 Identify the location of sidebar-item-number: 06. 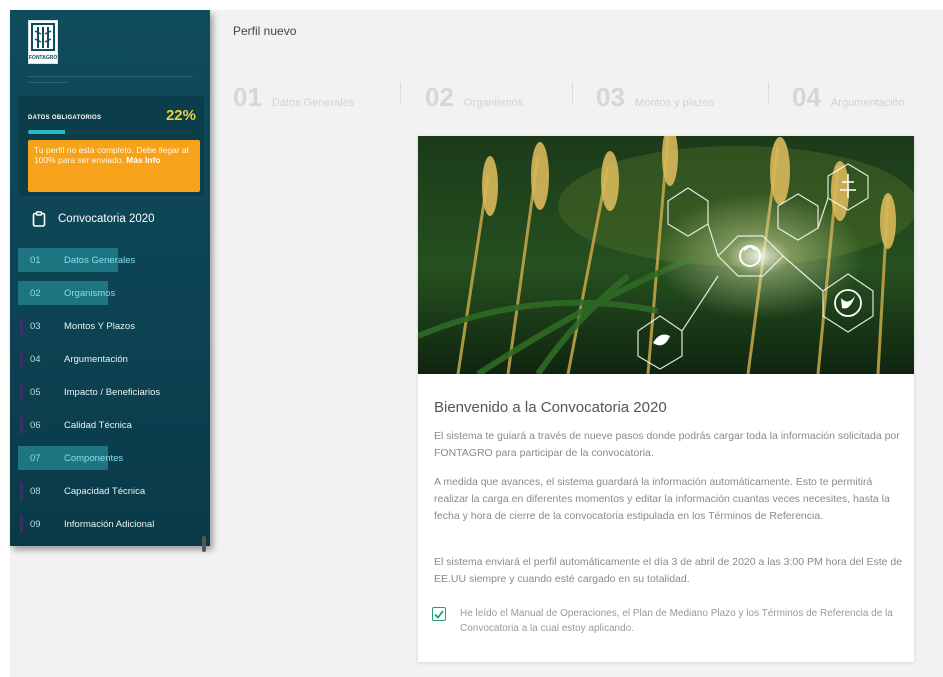
(35, 425).